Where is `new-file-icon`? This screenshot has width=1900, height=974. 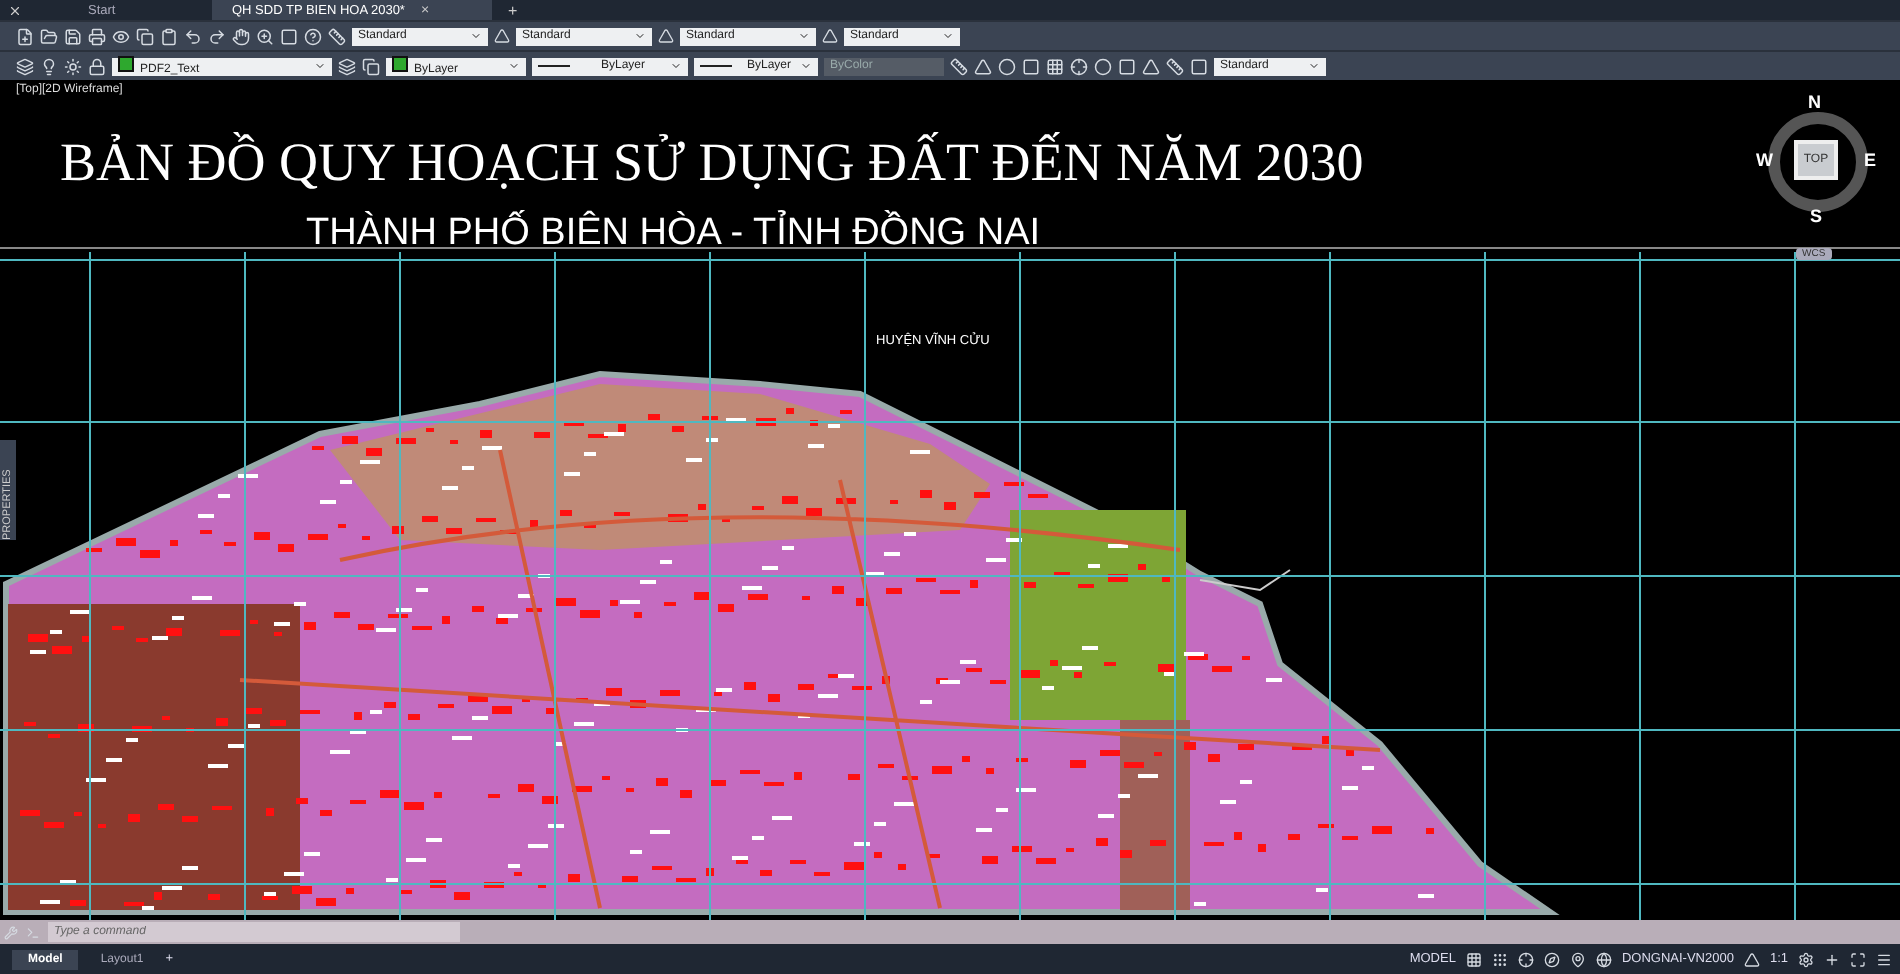 new-file-icon is located at coordinates (25, 36).